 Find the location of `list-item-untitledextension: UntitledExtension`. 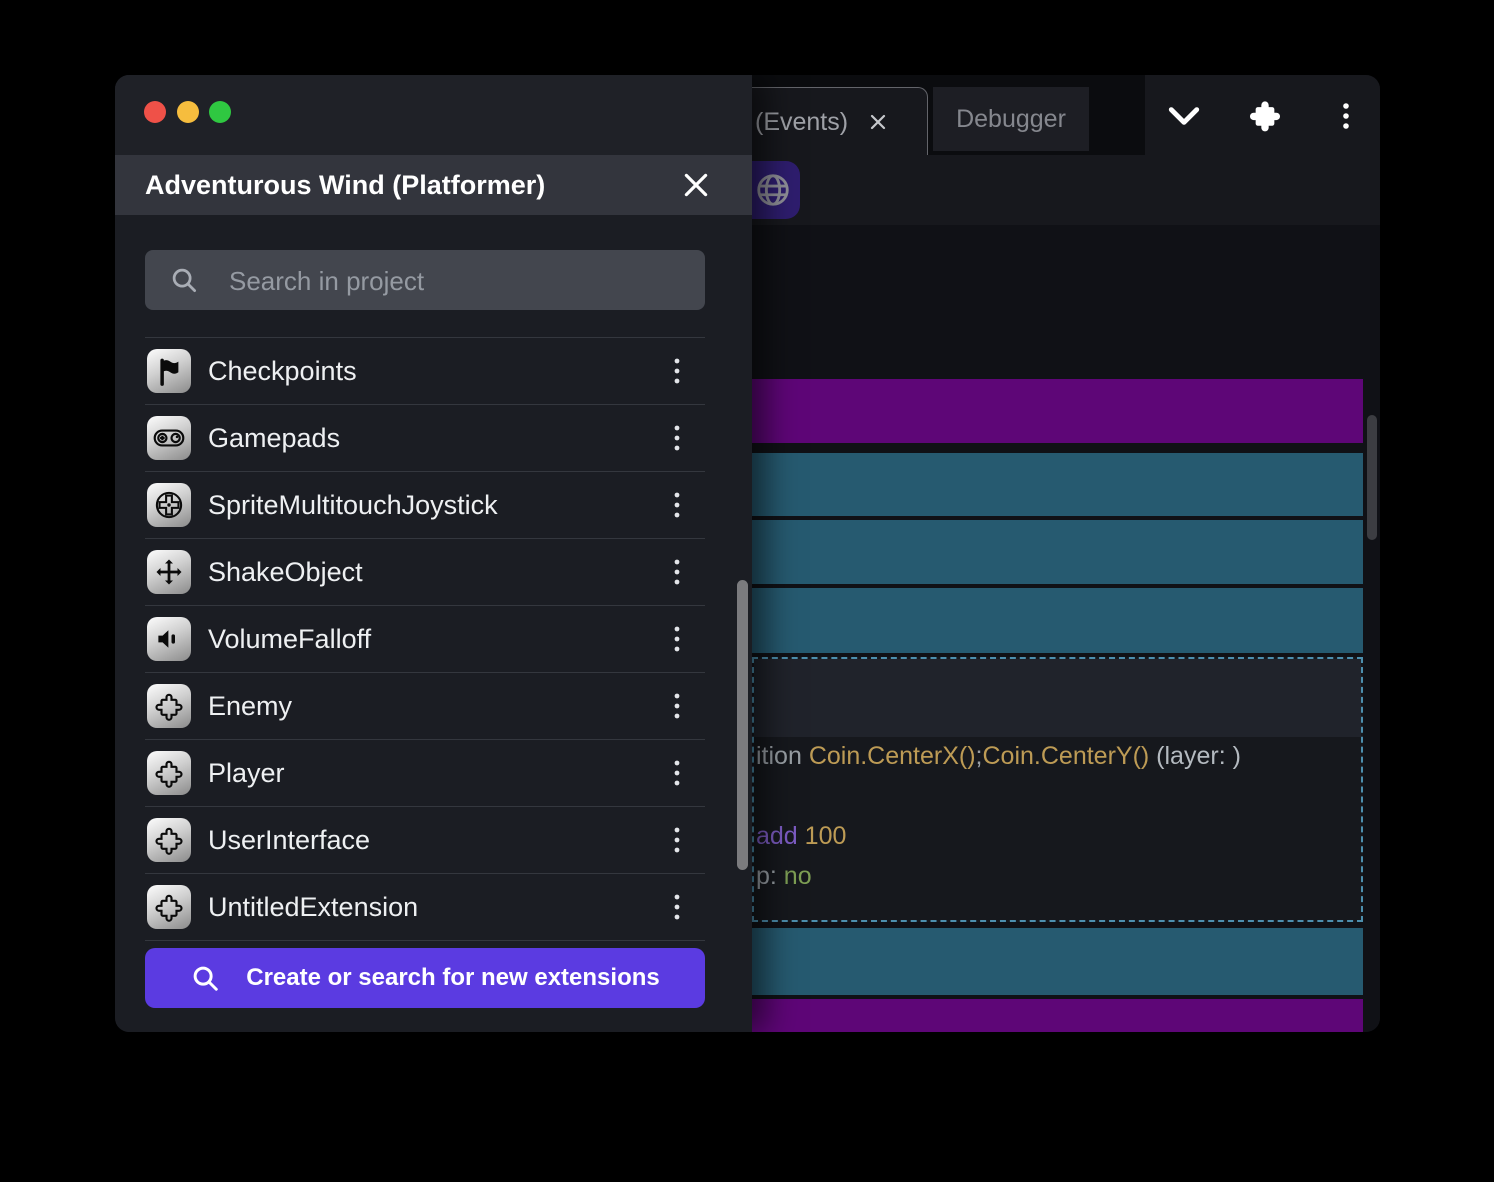

list-item-untitledextension: UntitledExtension is located at coordinates (425, 907).